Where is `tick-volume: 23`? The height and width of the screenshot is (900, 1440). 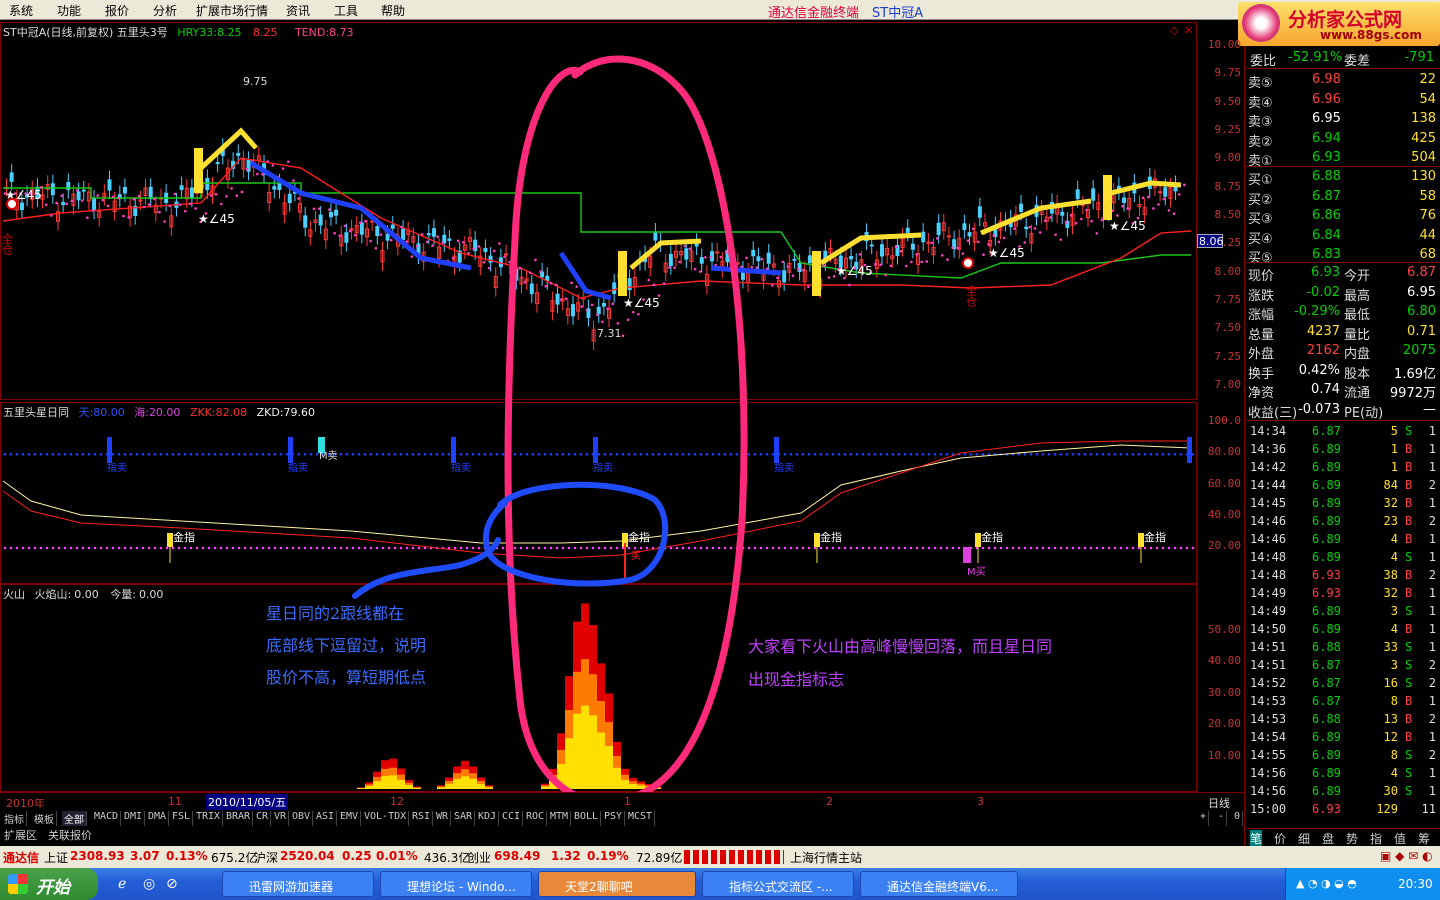 tick-volume: 23 is located at coordinates (1390, 521).